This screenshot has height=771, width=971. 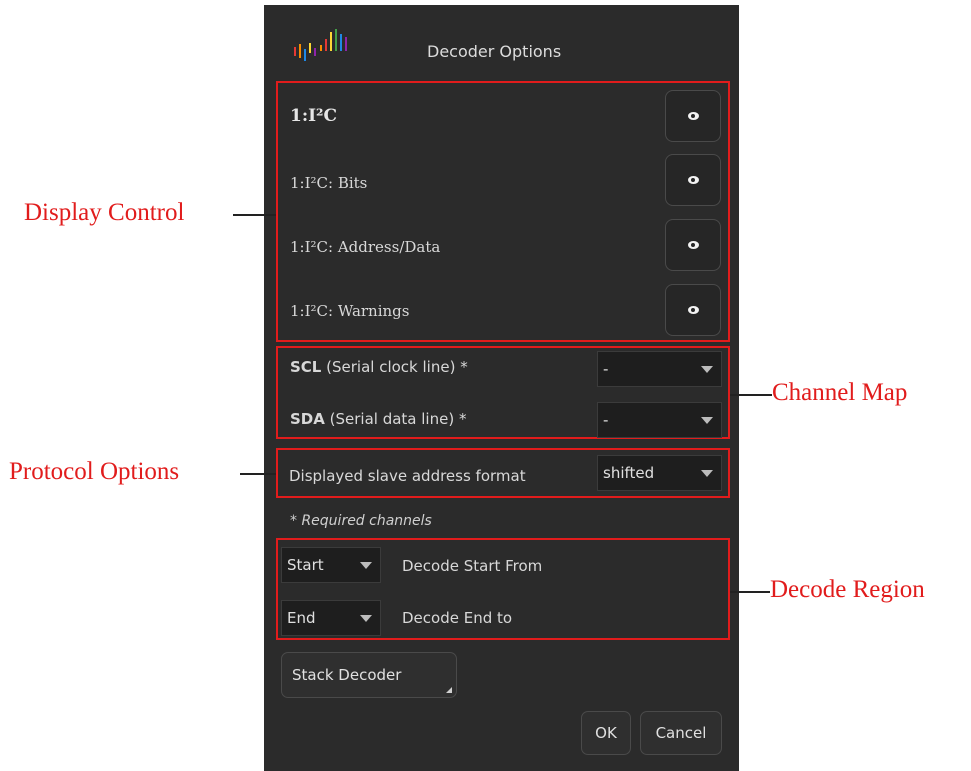 I want to click on channel-label-sda: SDA (Serial data line) *, so click(x=378, y=419).